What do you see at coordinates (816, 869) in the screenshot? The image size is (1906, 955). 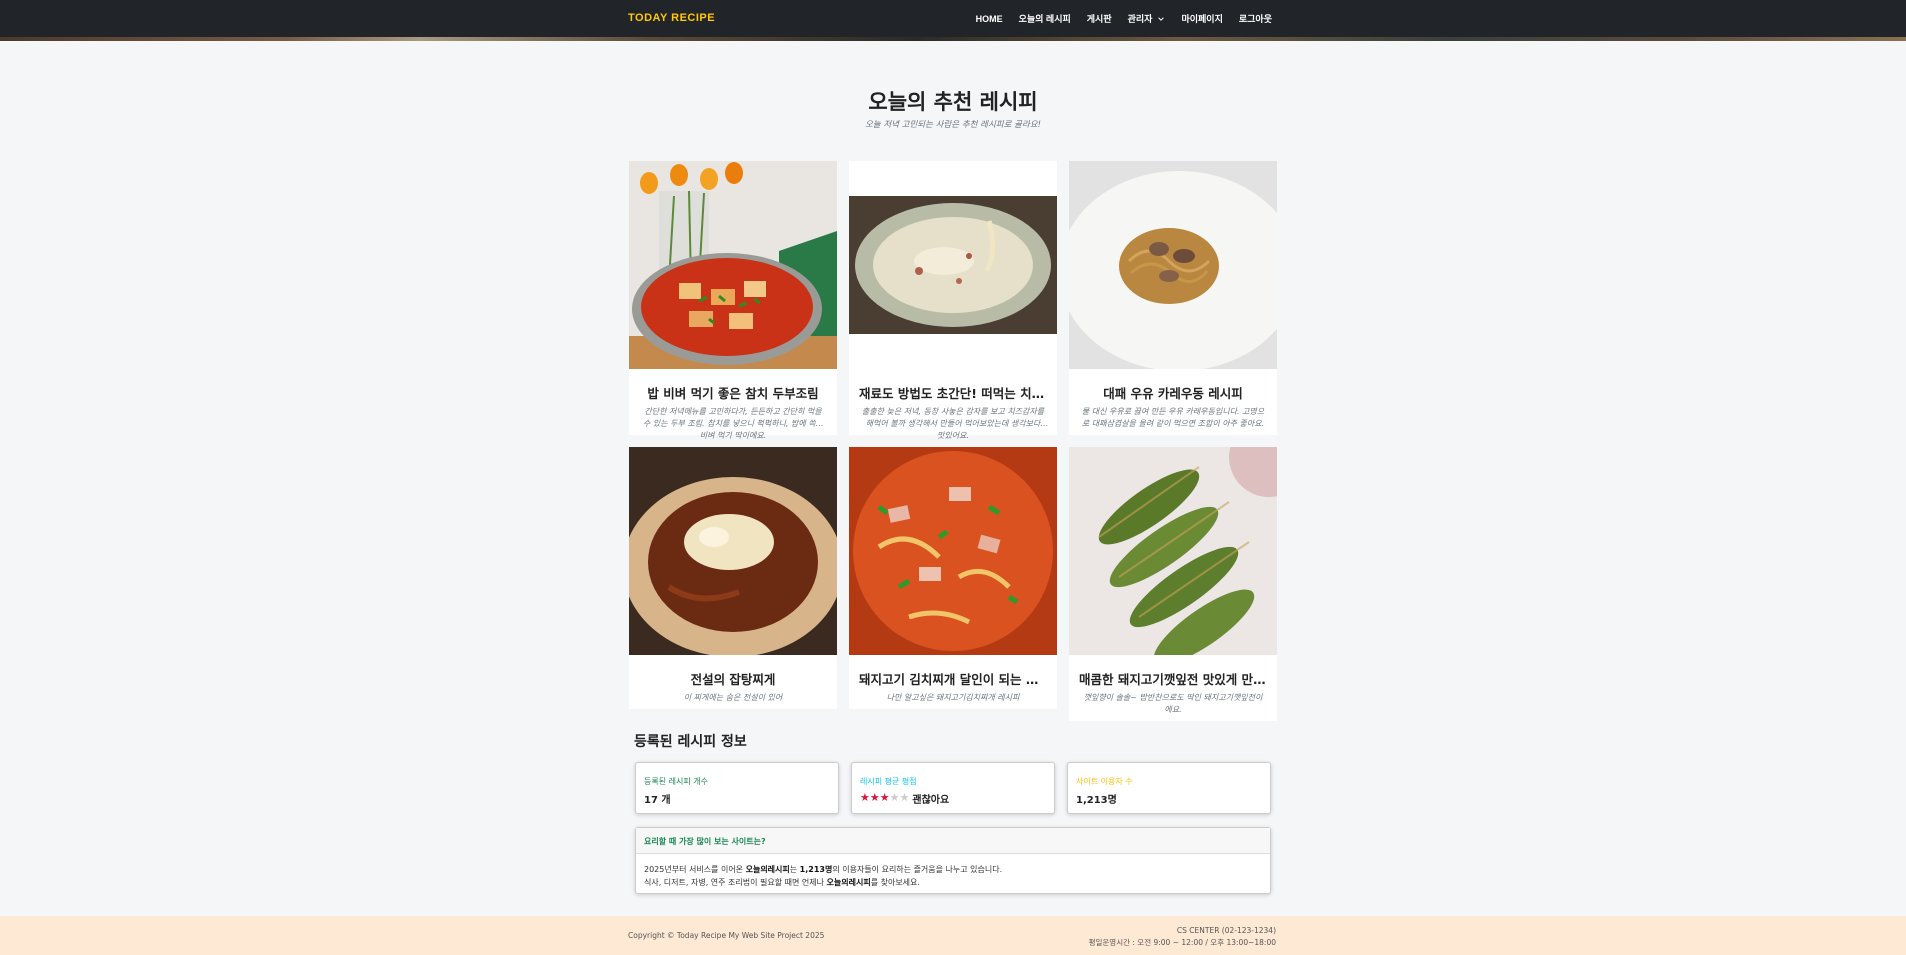 I see `faq-user-count: 1,213명` at bounding box center [816, 869].